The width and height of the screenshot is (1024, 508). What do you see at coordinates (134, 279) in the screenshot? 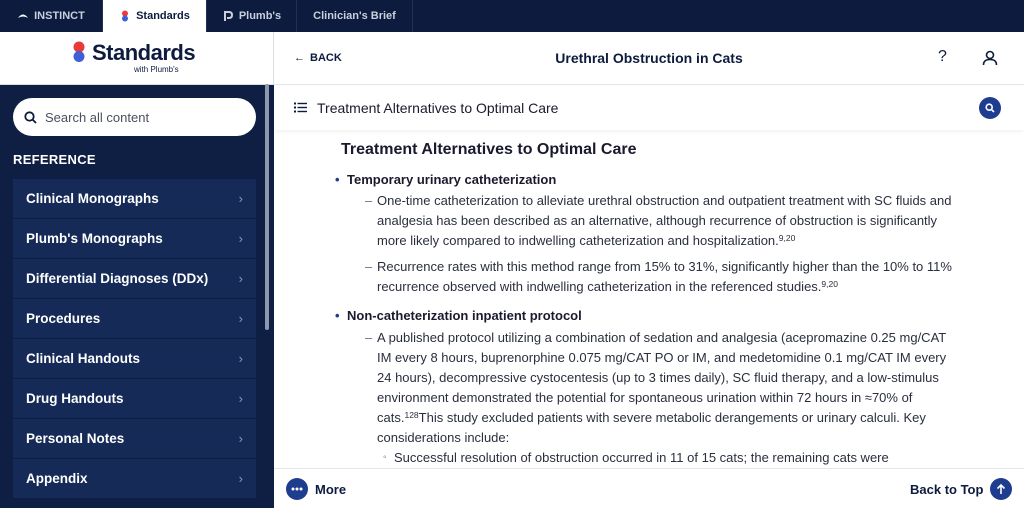
I see `sidebar-item-differential-diagnoses: Differential Diagnoses (DDx) ›` at bounding box center [134, 279].